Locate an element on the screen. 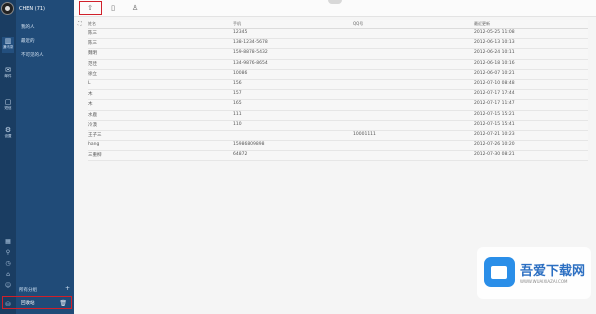 The image size is (596, 314). icon-rail: ▥ 通讯录 ✉ 邮件 ▢ 短信 ⚙ 设置 ▦ ⚲ ◷ ⌂ ☺ ⛁ is located at coordinates (8, 157).